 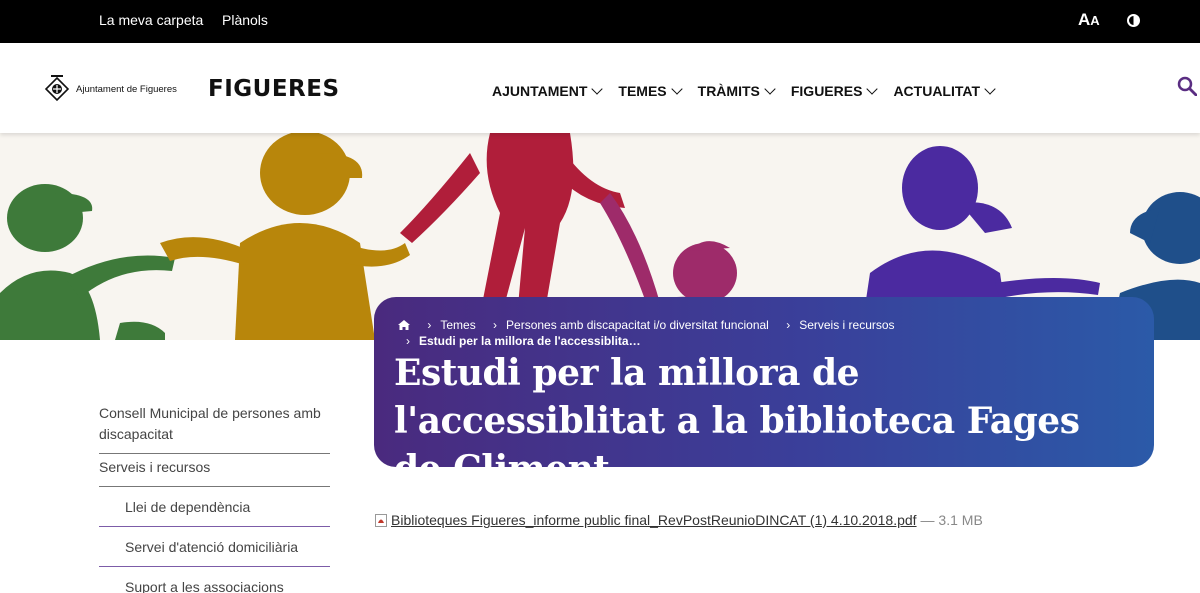 What do you see at coordinates (728, 91) in the screenshot?
I see `nav-label: TRÀMITS` at bounding box center [728, 91].